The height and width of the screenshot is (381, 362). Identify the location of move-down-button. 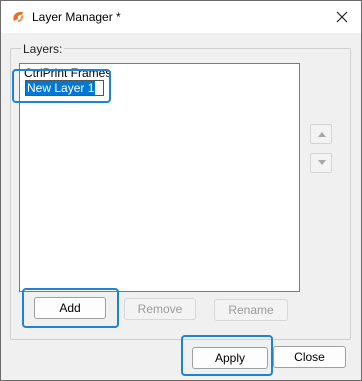
(321, 163).